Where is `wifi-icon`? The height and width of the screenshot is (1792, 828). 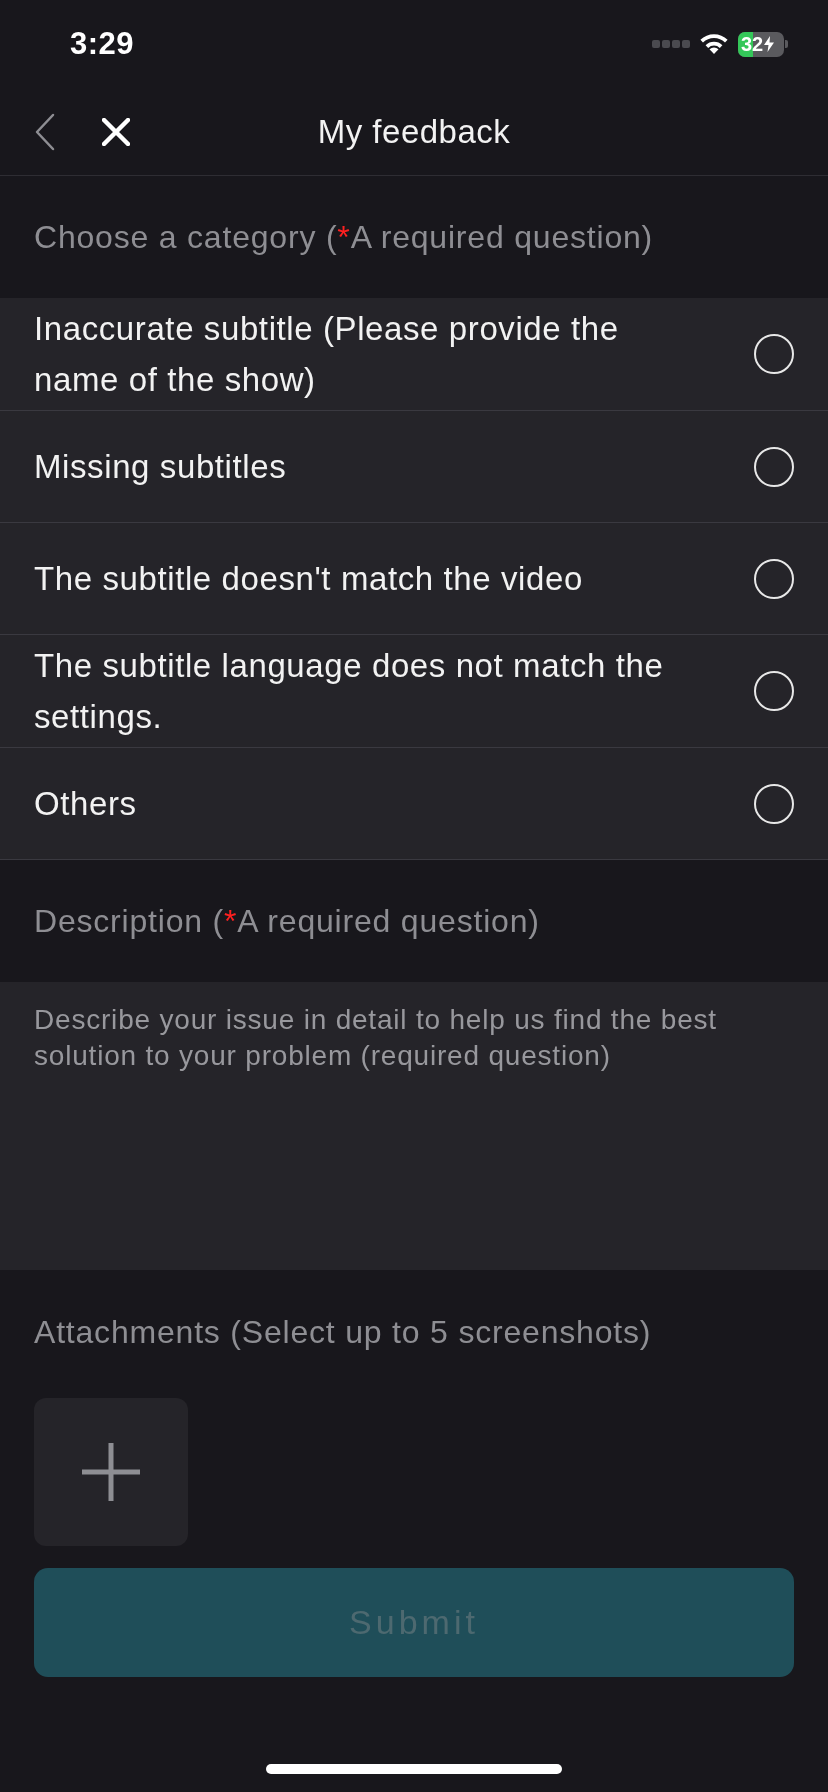 wifi-icon is located at coordinates (714, 44).